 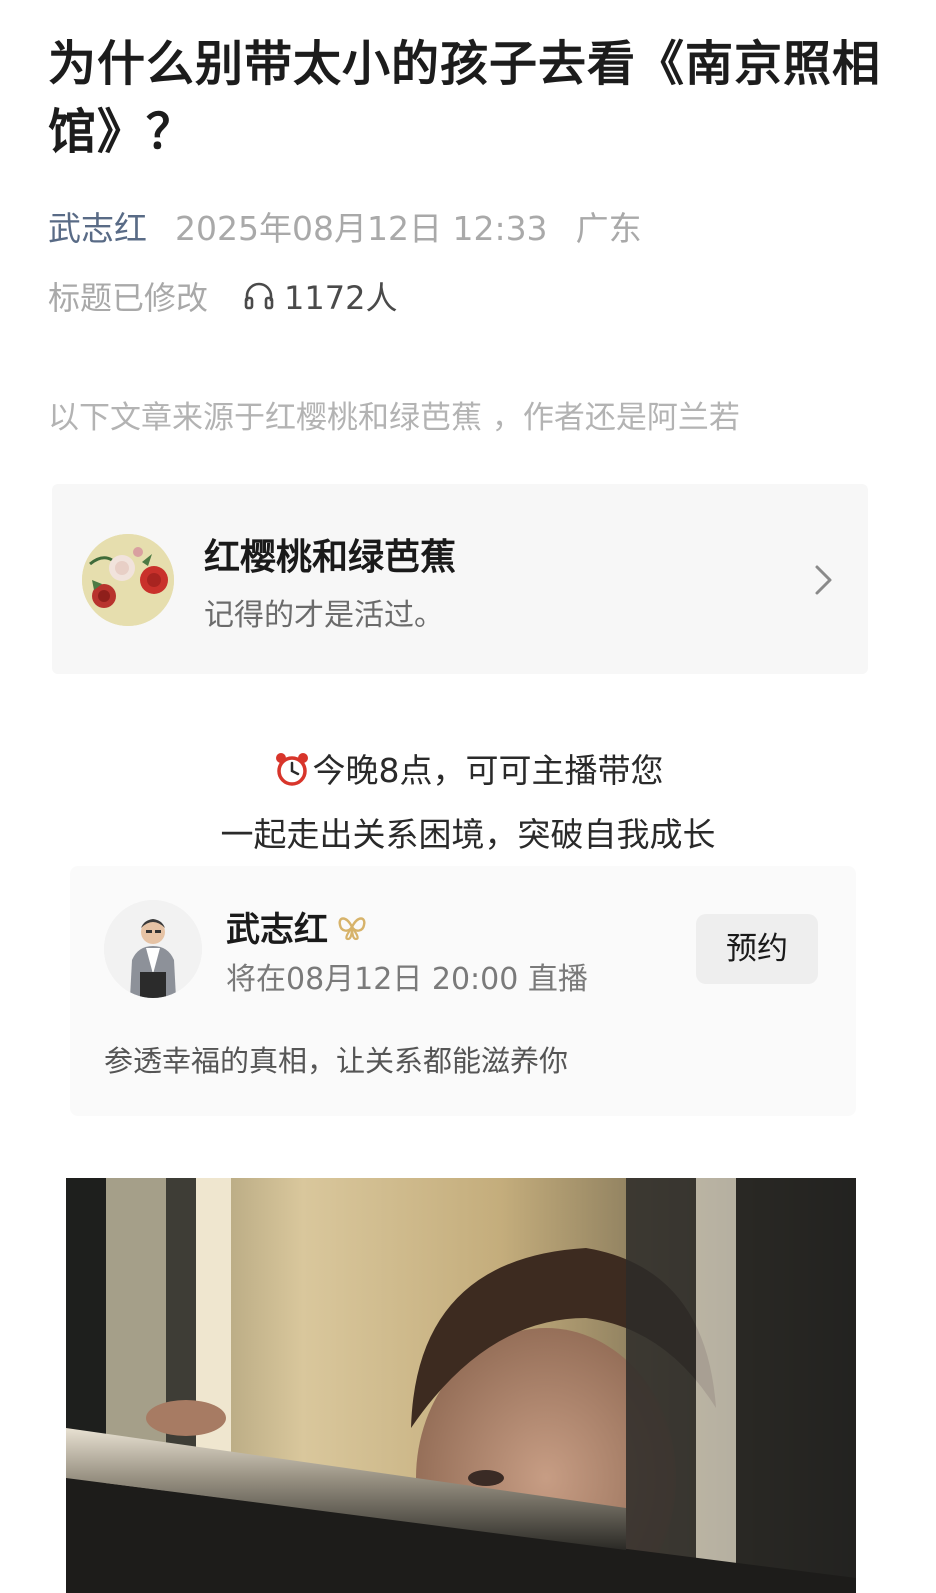 I want to click on host-avatar, so click(x=153, y=949).